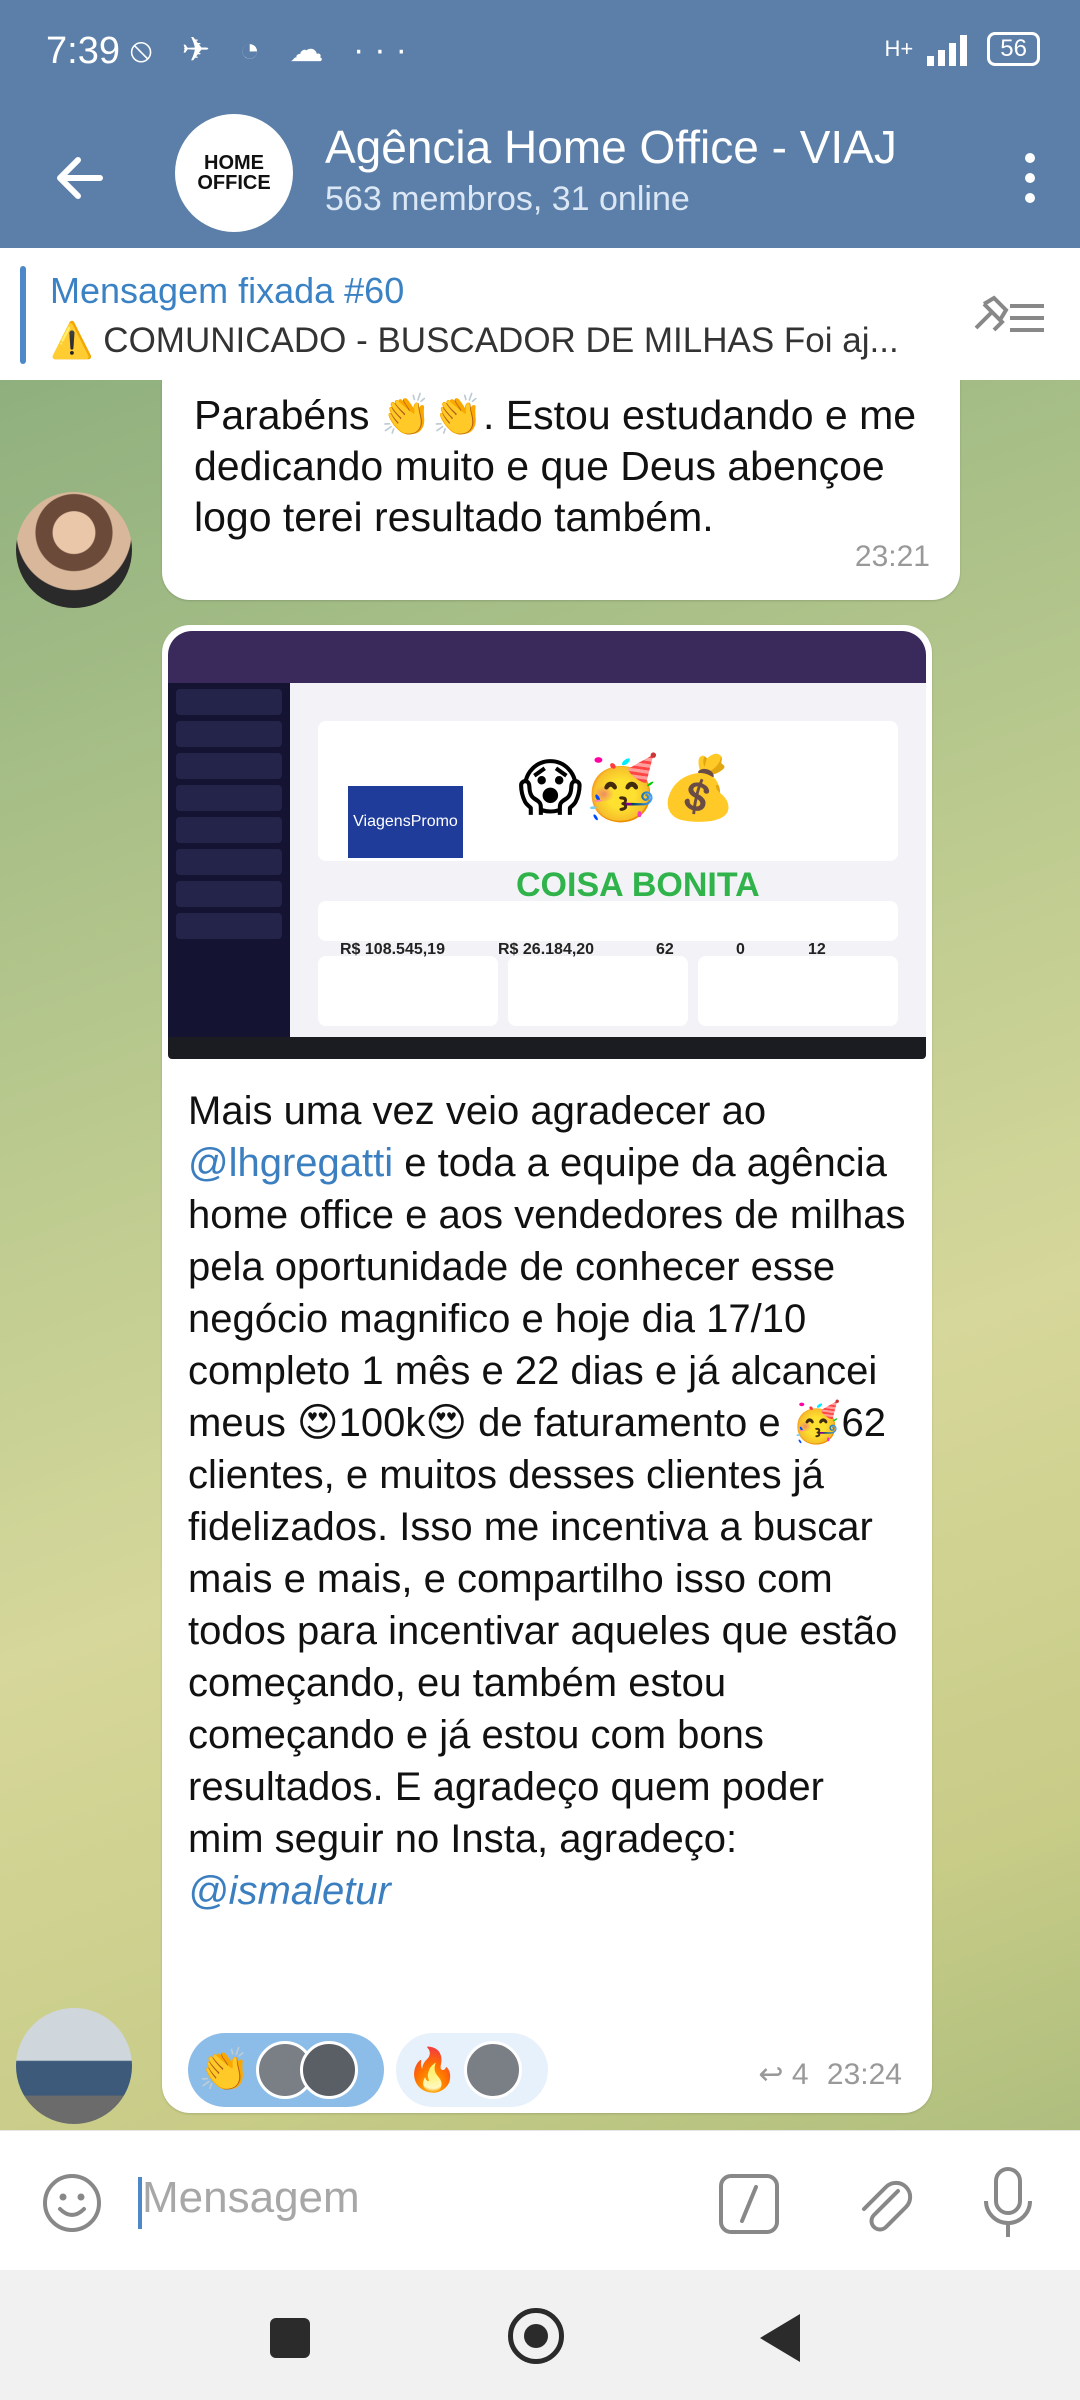 The width and height of the screenshot is (1080, 2400). I want to click on group-logo-text: HOME OFFICE, so click(234, 173).